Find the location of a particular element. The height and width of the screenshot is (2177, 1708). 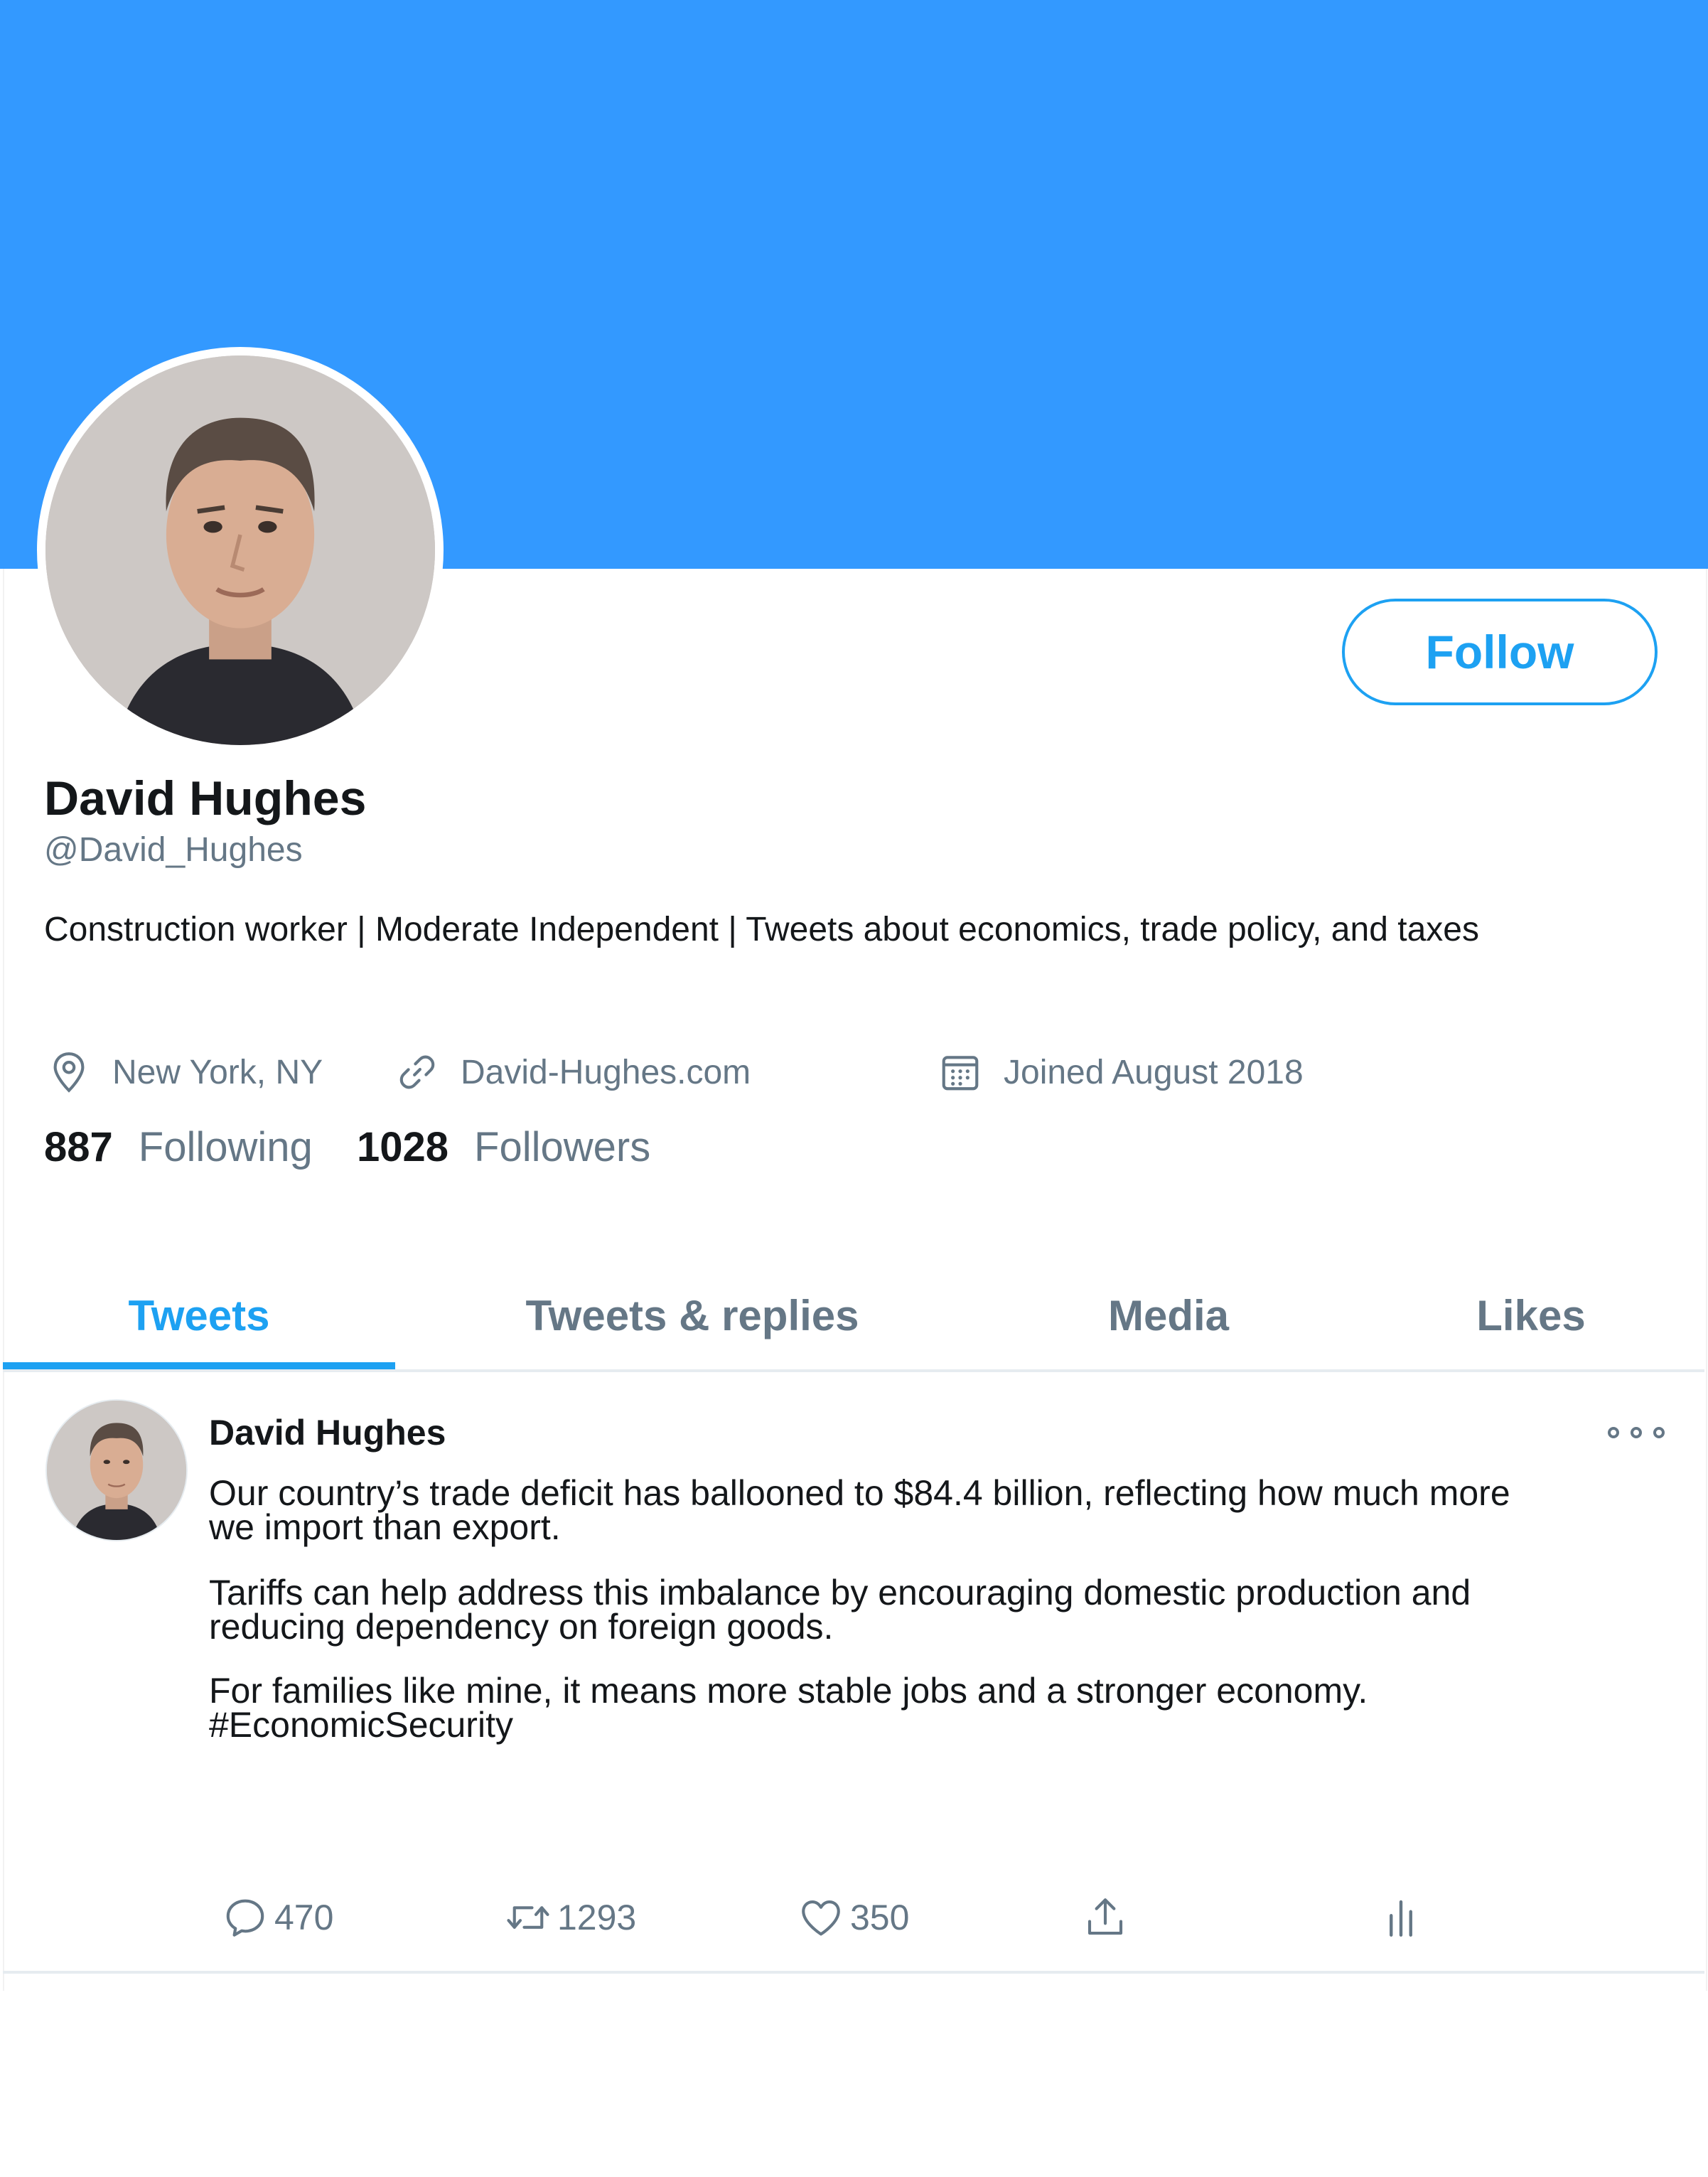

active-tab-indicator is located at coordinates (199, 1365).